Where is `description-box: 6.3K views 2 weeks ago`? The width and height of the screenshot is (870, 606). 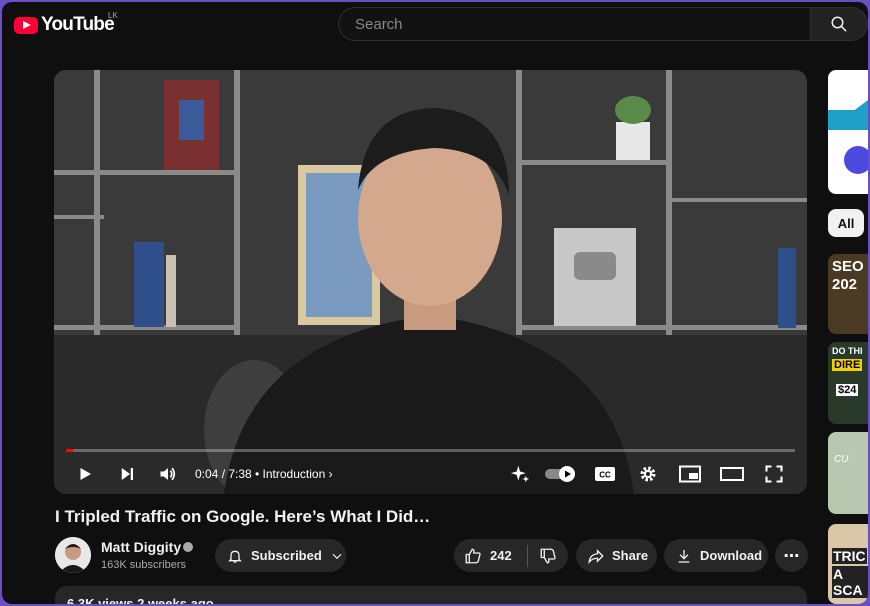 description-box: 6.3K views 2 weeks ago is located at coordinates (431, 595).